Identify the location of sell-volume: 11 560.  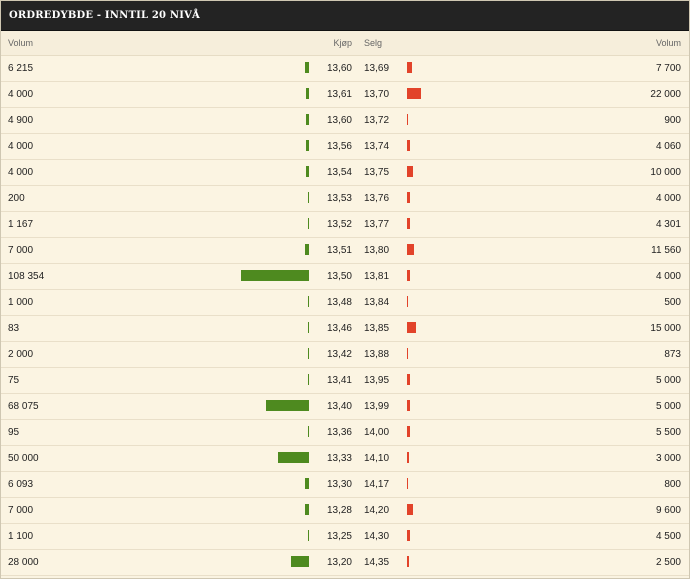
(666, 250).